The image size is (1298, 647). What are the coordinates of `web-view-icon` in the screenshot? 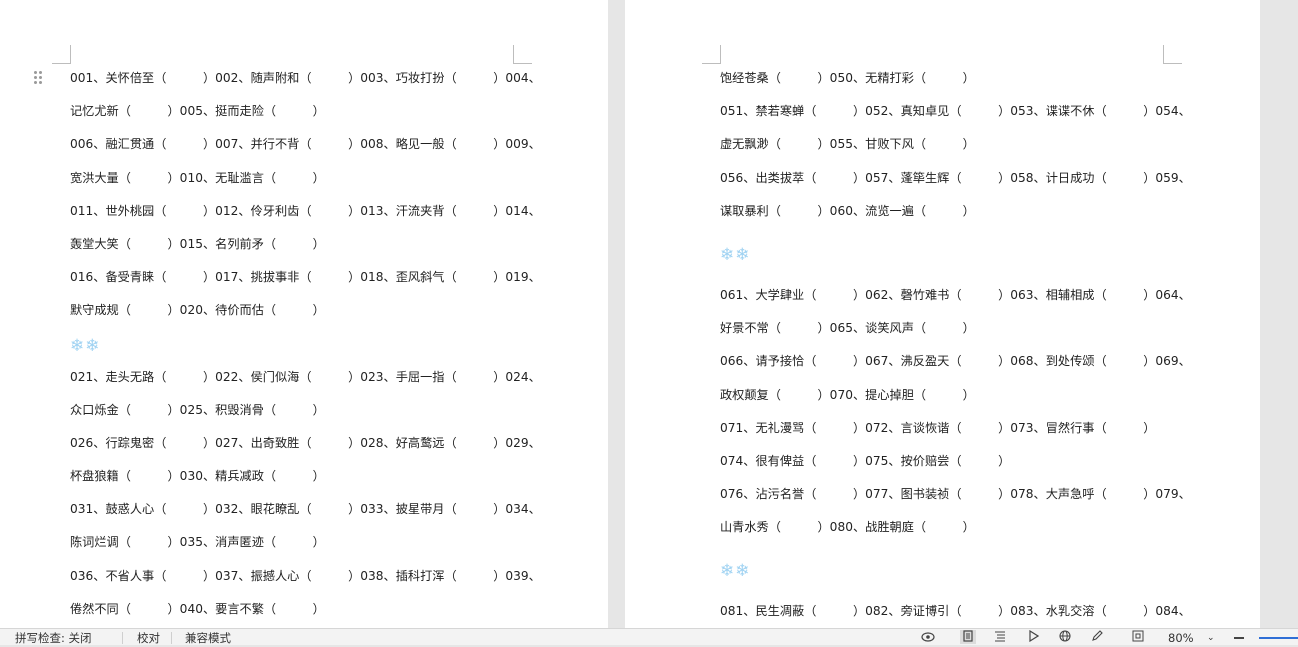 It's located at (1065, 637).